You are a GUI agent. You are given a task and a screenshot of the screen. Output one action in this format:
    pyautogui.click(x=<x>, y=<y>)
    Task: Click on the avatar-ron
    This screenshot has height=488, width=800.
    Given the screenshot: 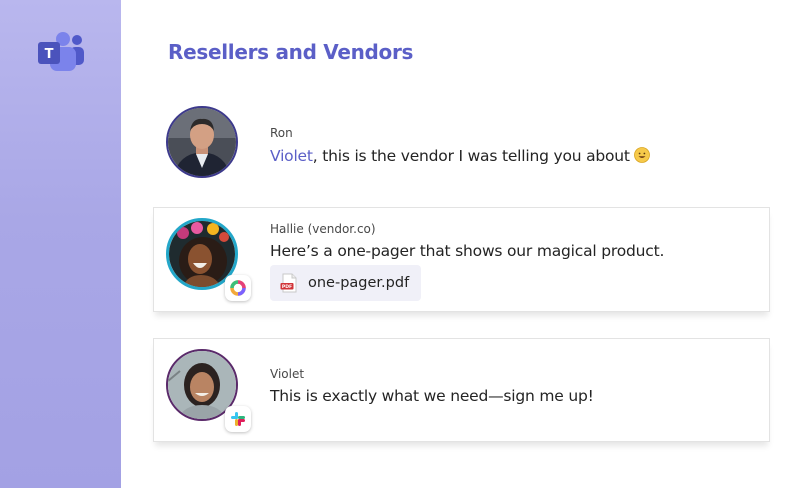 What is the action you would take?
    pyautogui.click(x=202, y=142)
    